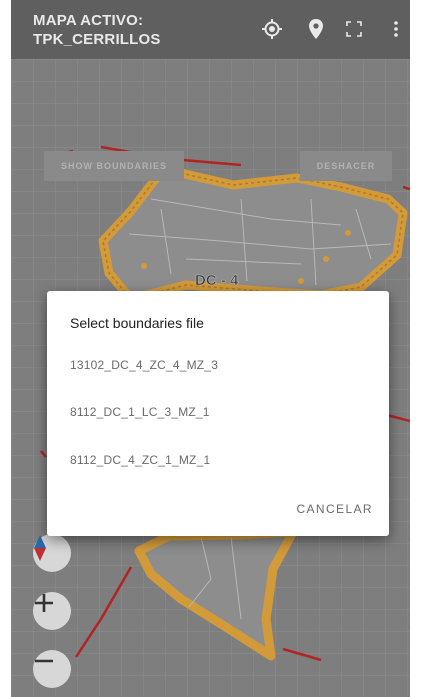 The width and height of the screenshot is (421, 697). I want to click on zoom-in-button, so click(52, 611).